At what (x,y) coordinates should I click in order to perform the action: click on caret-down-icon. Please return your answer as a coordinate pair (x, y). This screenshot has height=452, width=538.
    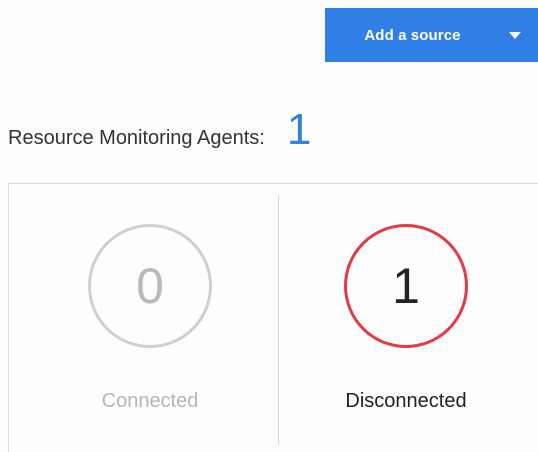
    Looking at the image, I should click on (515, 35).